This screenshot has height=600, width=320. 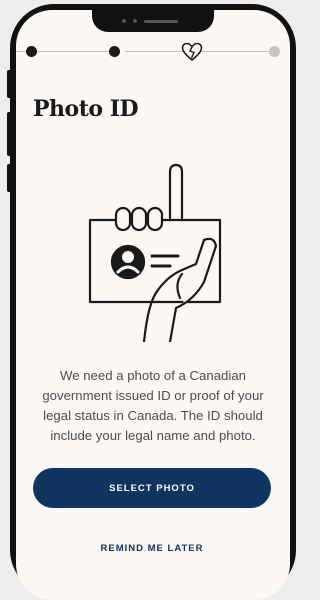 I want to click on heart-outline-icon, so click(x=192, y=52).